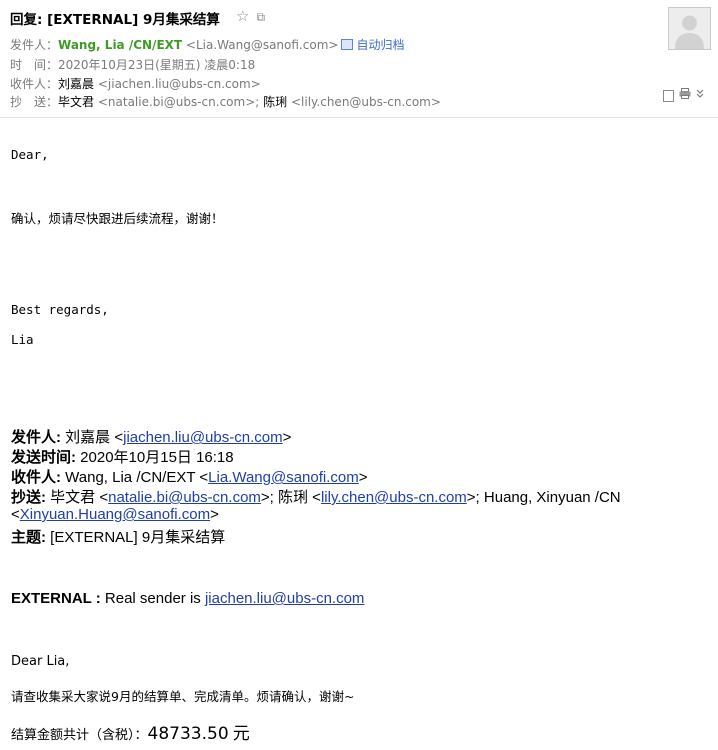 The width and height of the screenshot is (718, 750). I want to click on recipient-email: <jiachen.liu@ubs-cn.com>, so click(179, 84).